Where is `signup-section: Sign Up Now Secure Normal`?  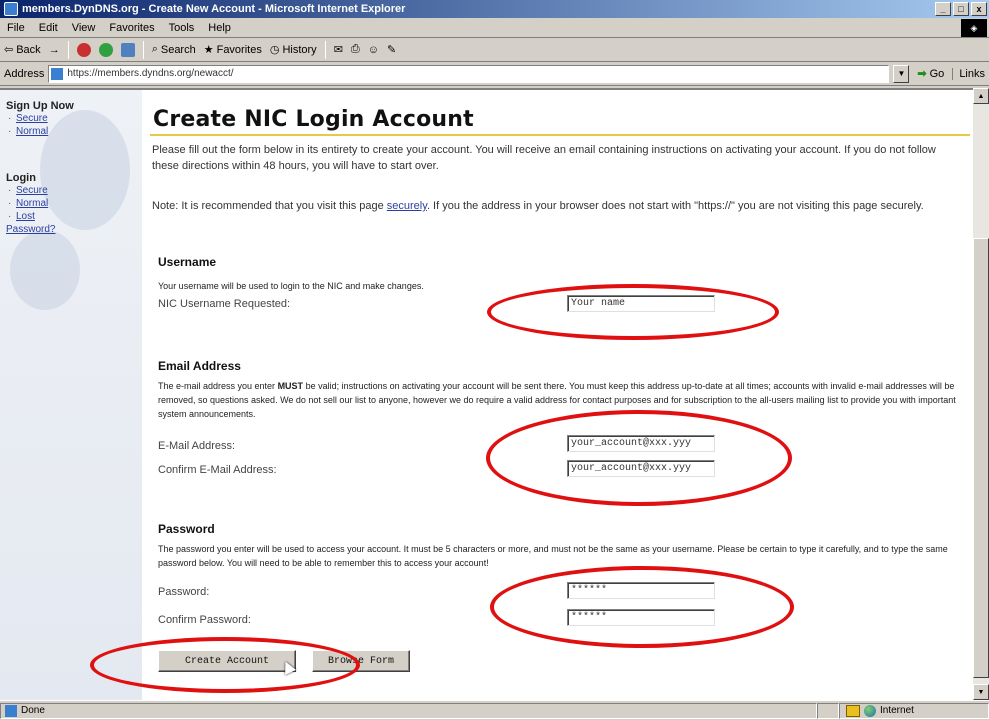
signup-section: Sign Up Now Secure Normal is located at coordinates (40, 119).